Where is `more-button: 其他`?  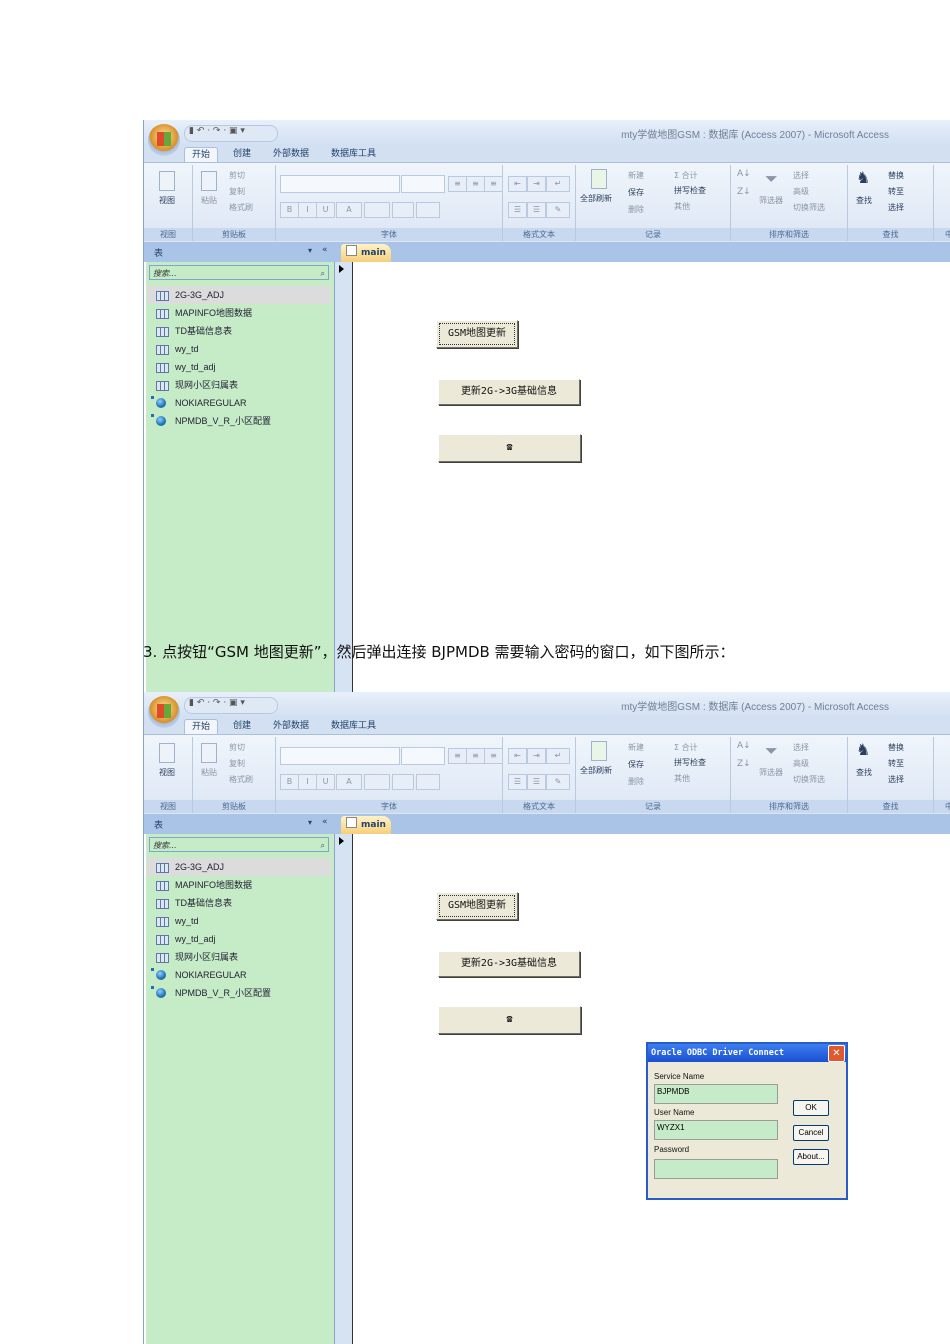 more-button: 其他 is located at coordinates (682, 778).